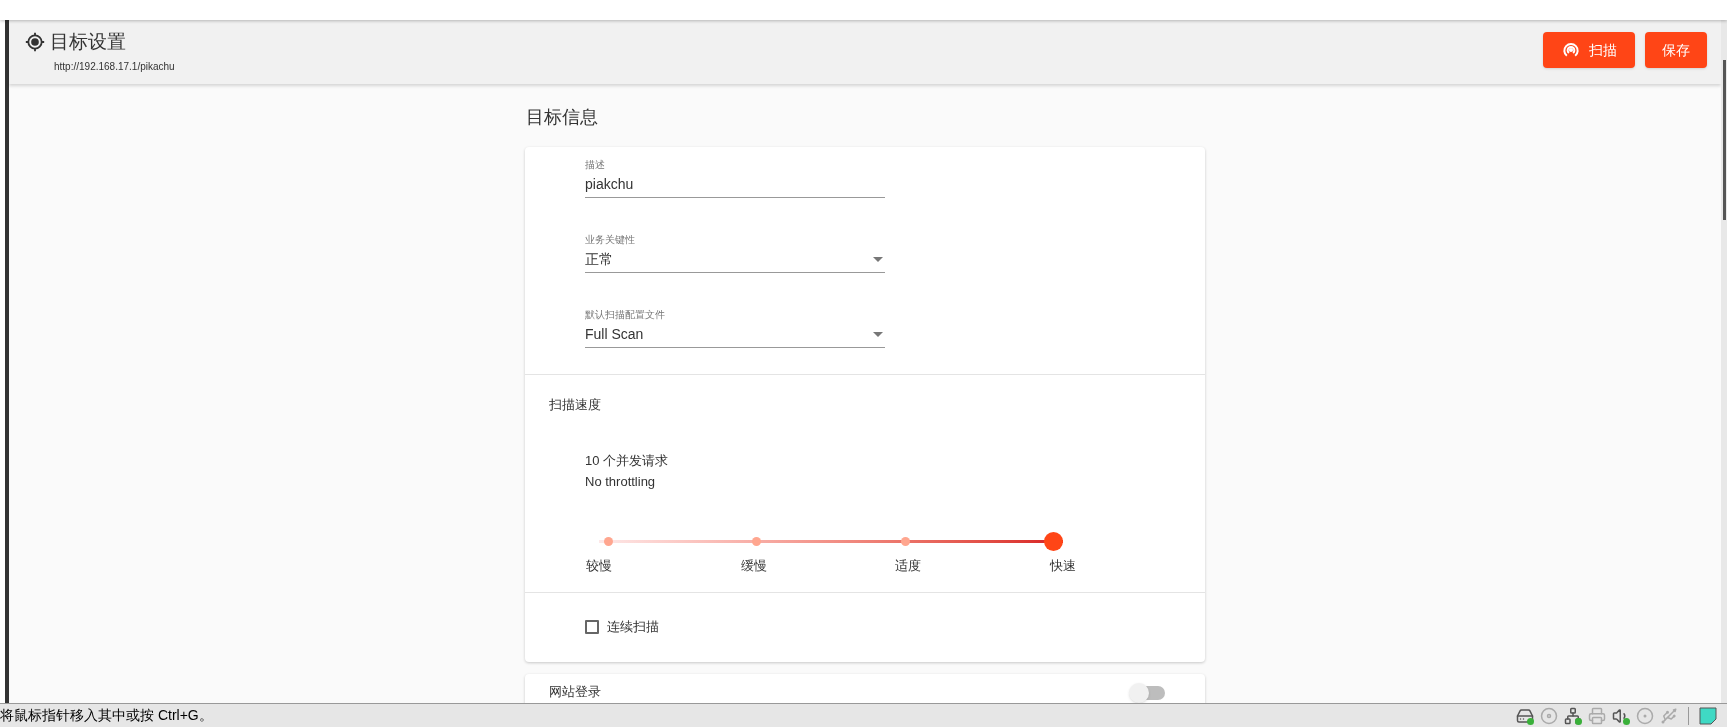 Image resolution: width=1727 pixels, height=727 pixels. Describe the element at coordinates (106, 715) in the screenshot. I see `status-hint: 将鼠标指针移入其中或按 Ctrl+G。` at that location.